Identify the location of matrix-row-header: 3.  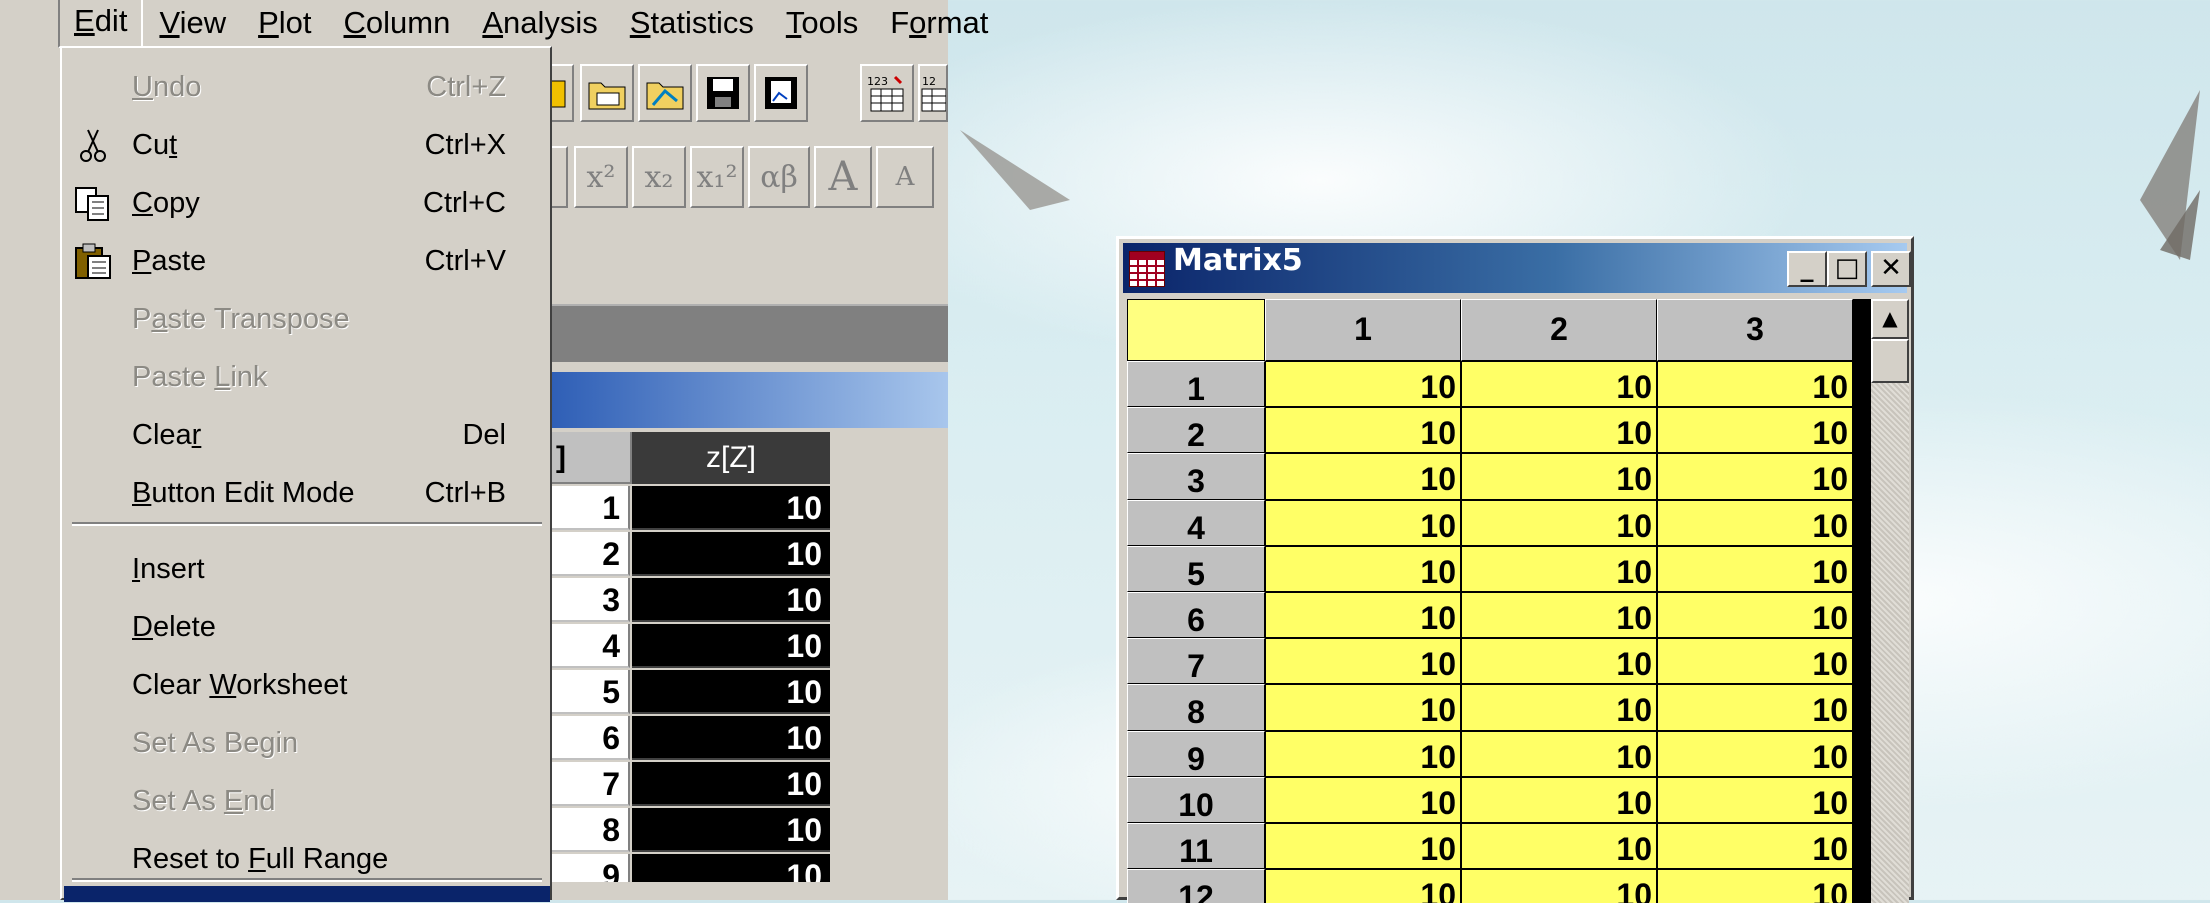
(1196, 476).